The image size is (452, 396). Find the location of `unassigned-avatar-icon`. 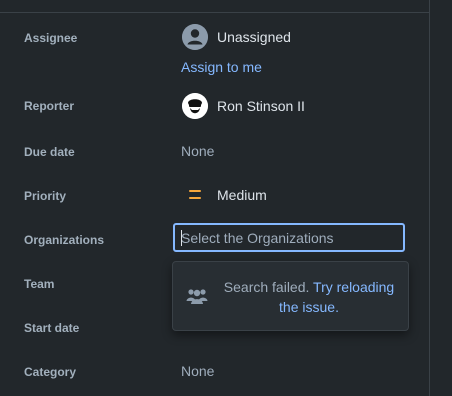

unassigned-avatar-icon is located at coordinates (195, 37).